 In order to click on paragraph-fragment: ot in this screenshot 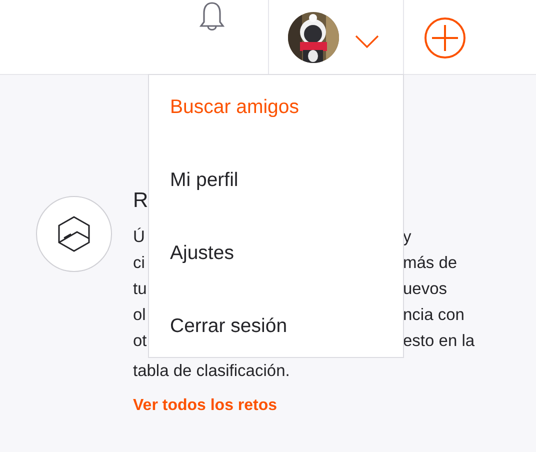, I will do `click(140, 341)`.